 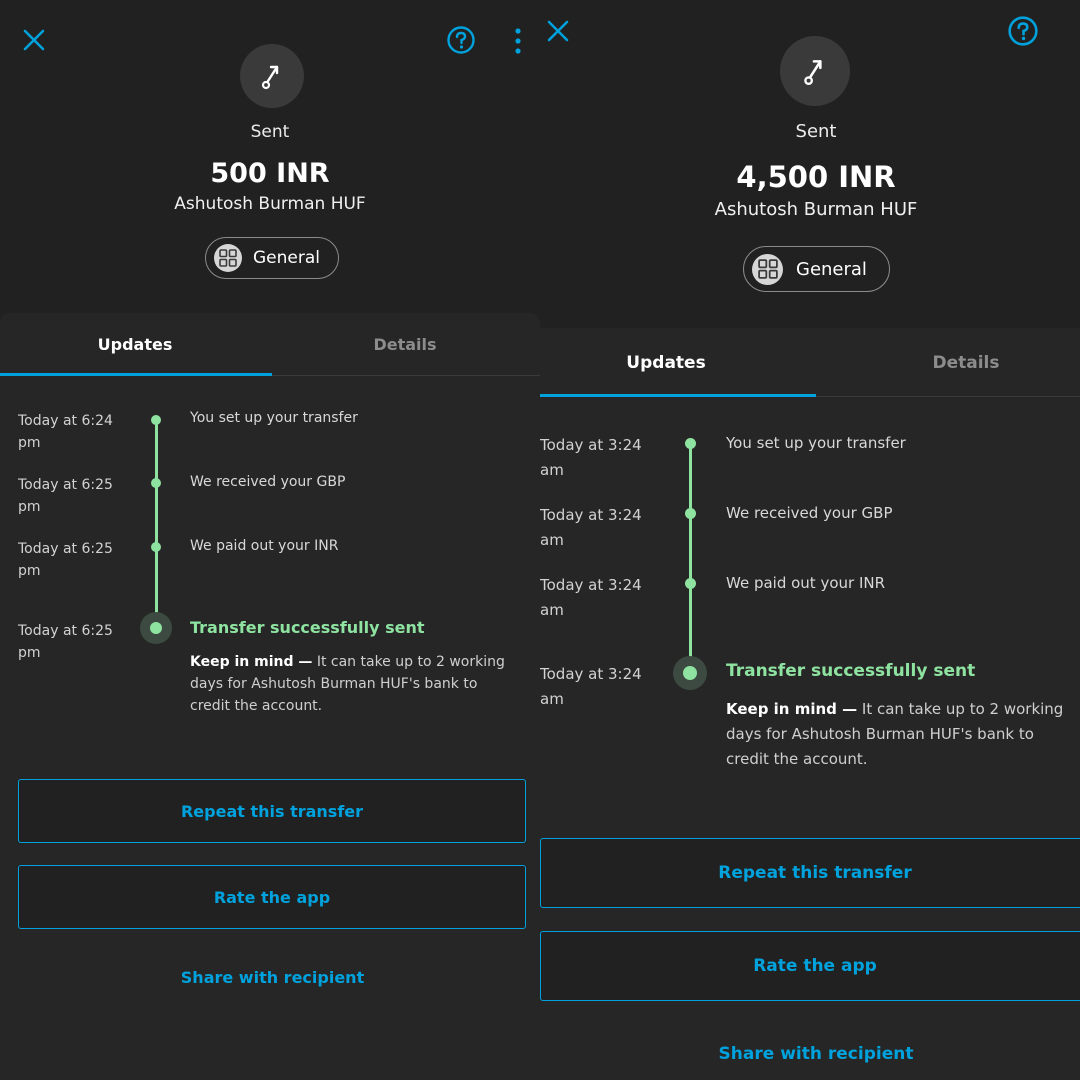 I want to click on amount: 4,500 INR, so click(x=816, y=177).